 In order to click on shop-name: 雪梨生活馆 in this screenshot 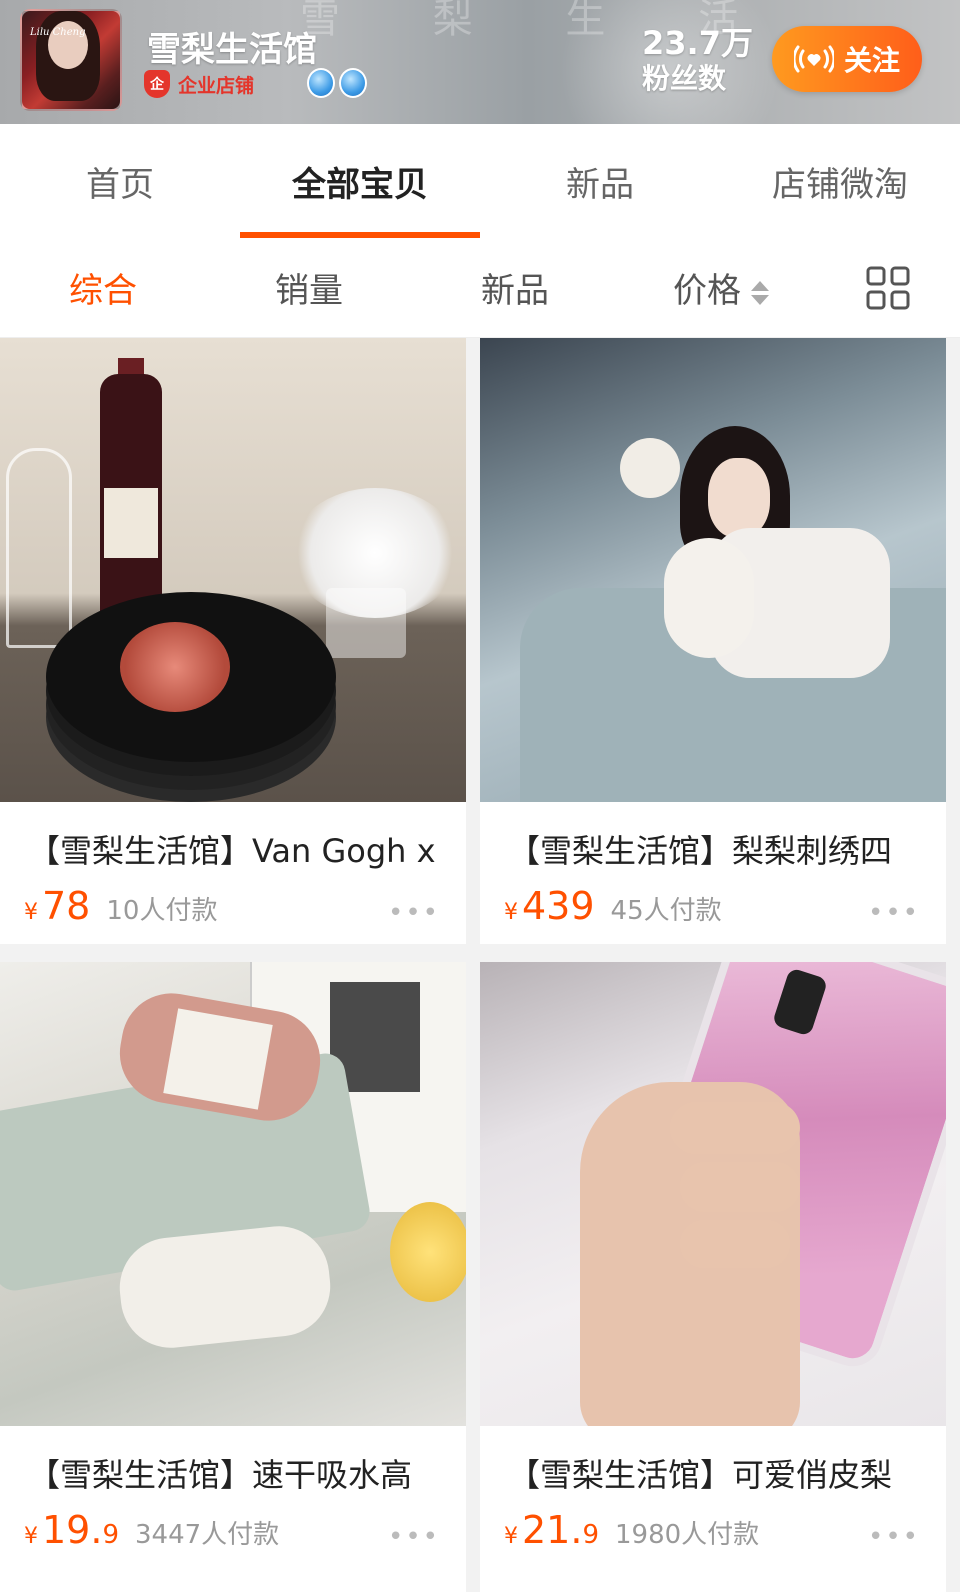, I will do `click(232, 46)`.